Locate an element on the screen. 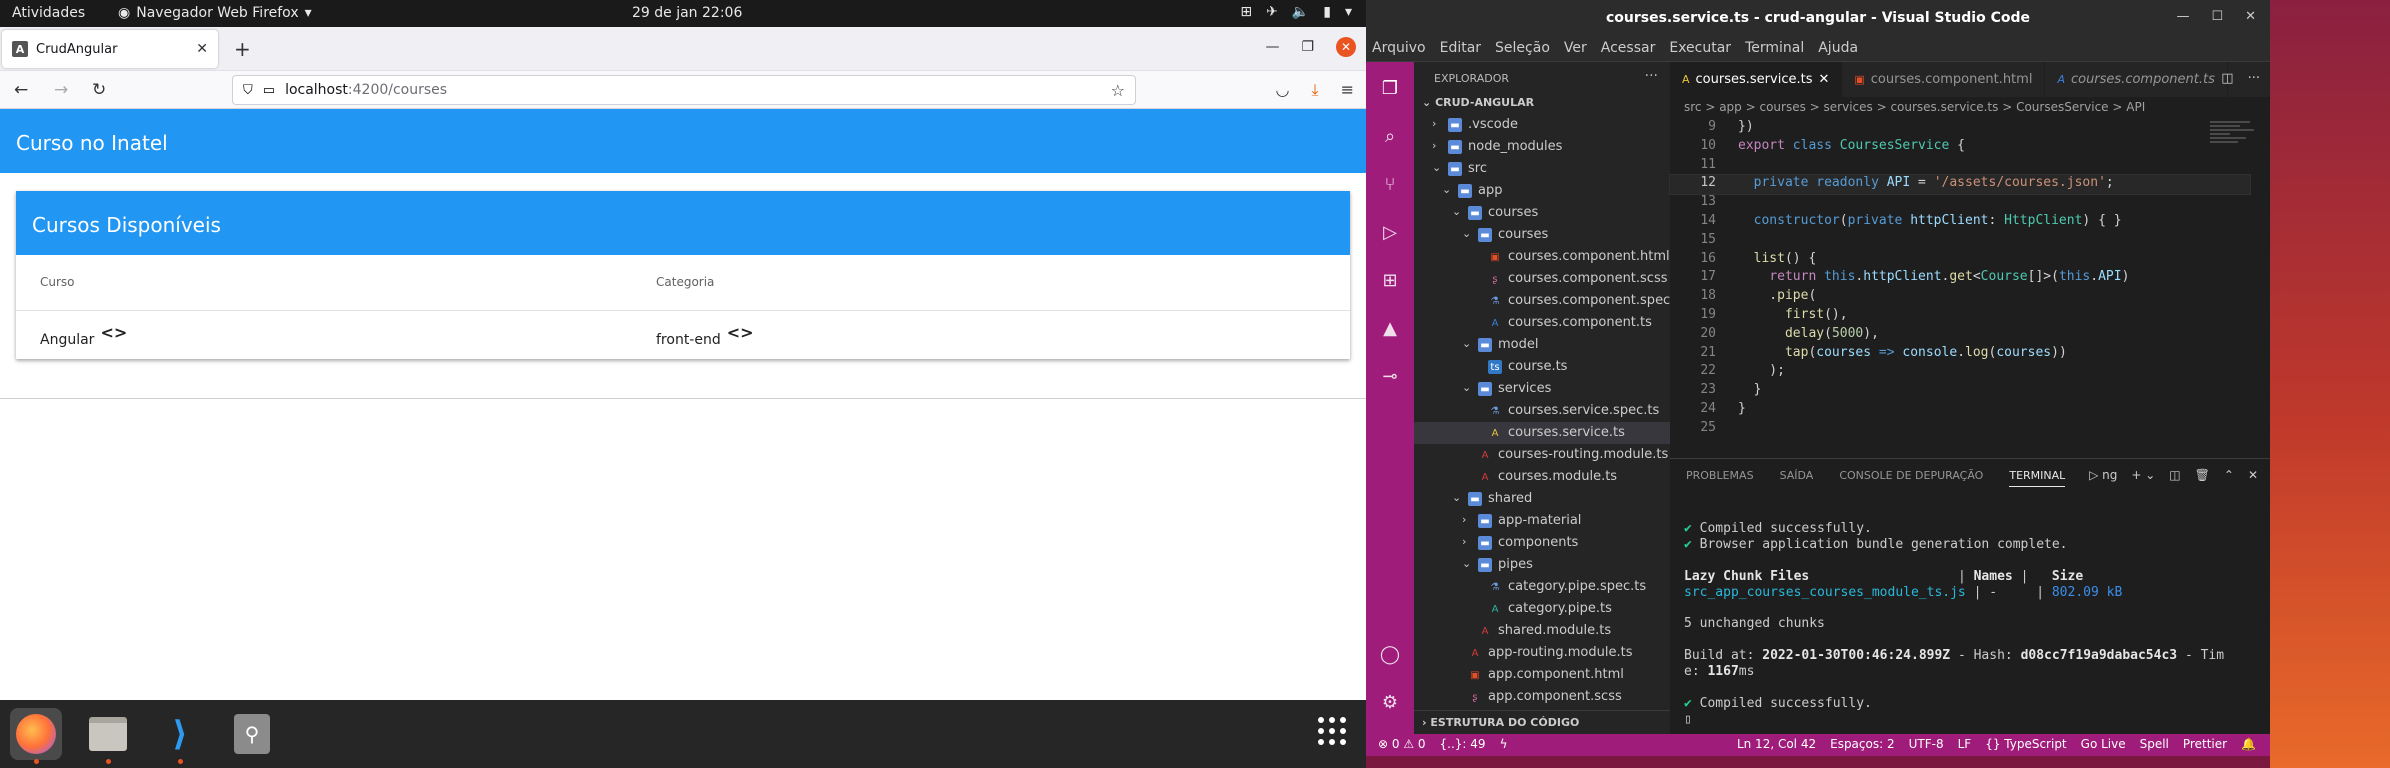 The image size is (2390, 768). tree-file: ▣ courses.component.html is located at coordinates (1542, 257).